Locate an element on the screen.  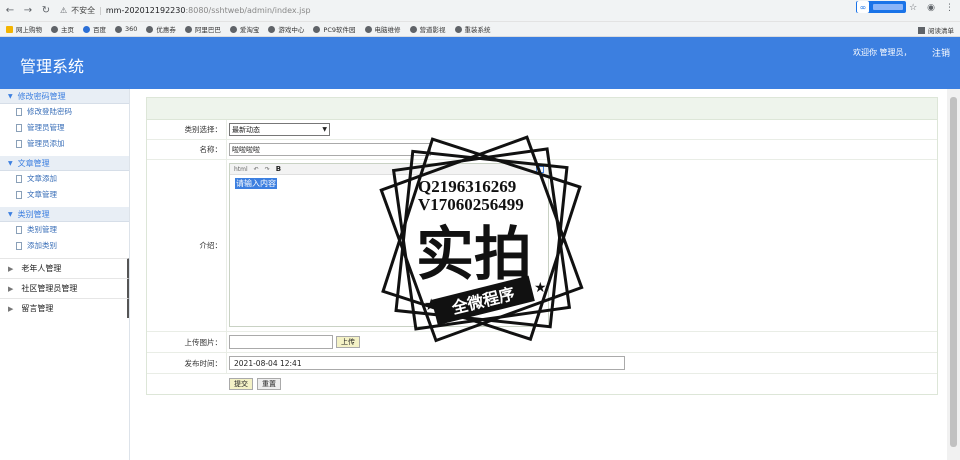
back-icon: ← is located at coordinates (10, 11).